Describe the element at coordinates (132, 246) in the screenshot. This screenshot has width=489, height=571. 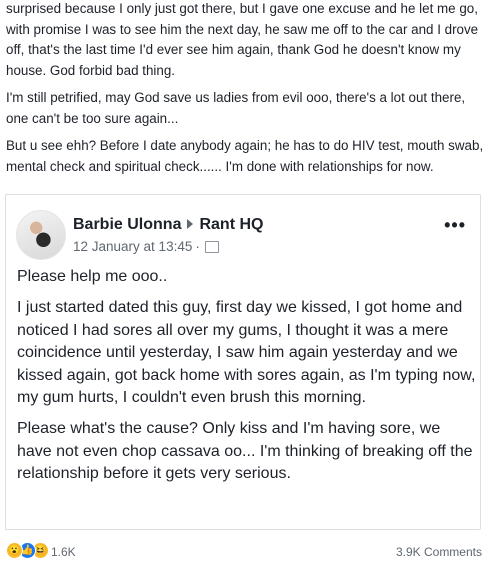
I see `timestamp-link: 12 January at 13:45` at that location.